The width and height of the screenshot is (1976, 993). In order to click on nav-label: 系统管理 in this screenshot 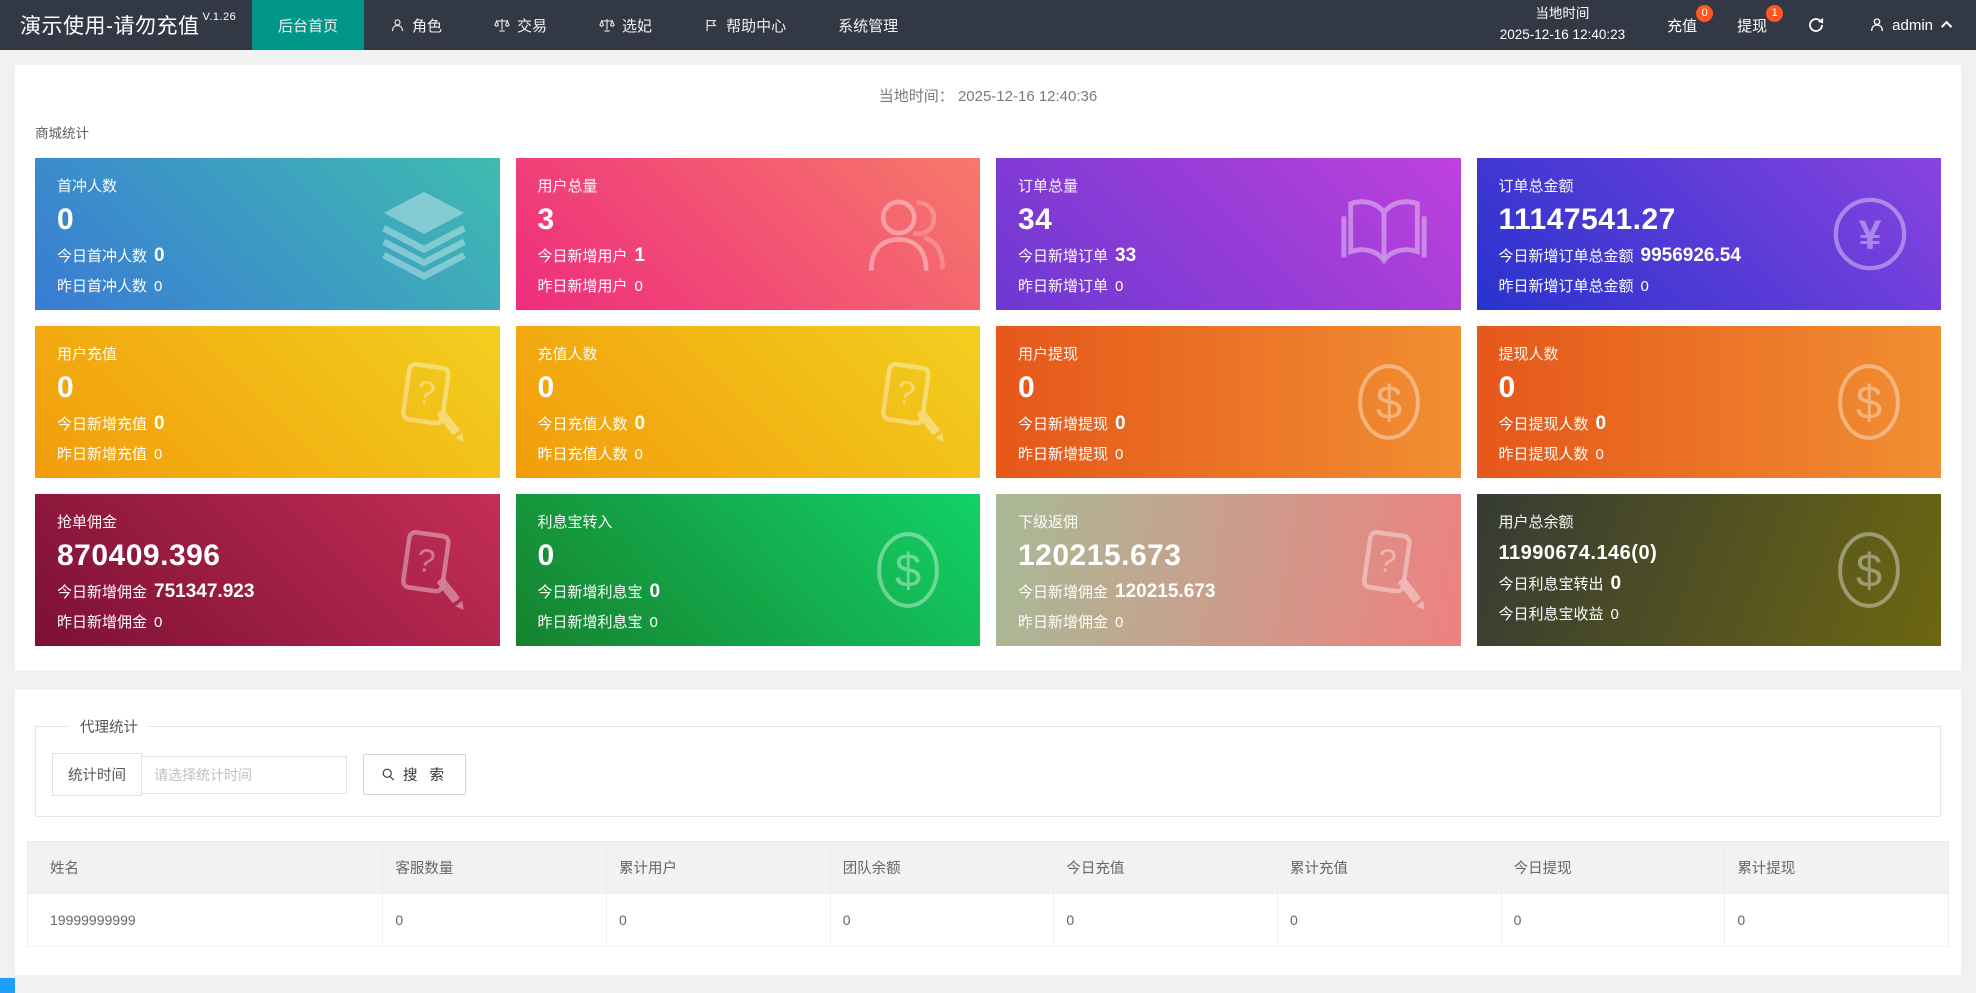, I will do `click(868, 26)`.